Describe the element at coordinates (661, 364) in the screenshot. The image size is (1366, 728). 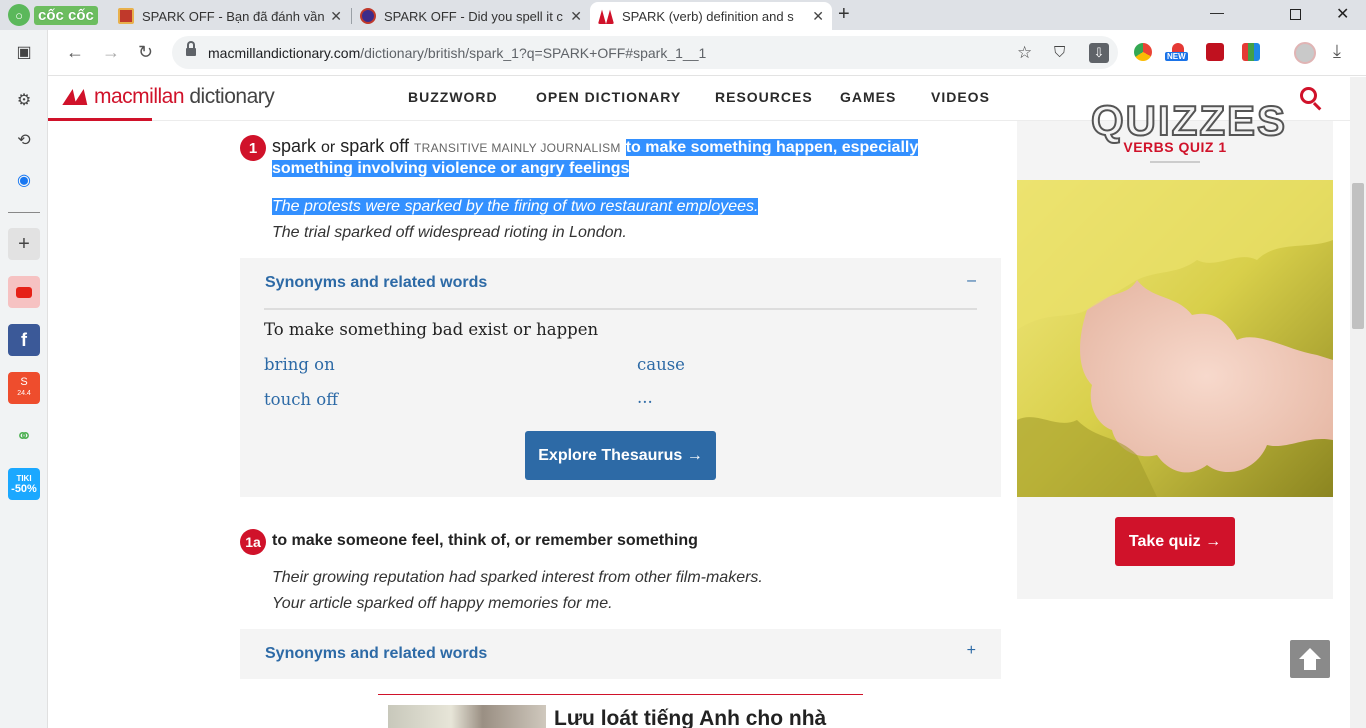
I see `synonym-link: cause` at that location.